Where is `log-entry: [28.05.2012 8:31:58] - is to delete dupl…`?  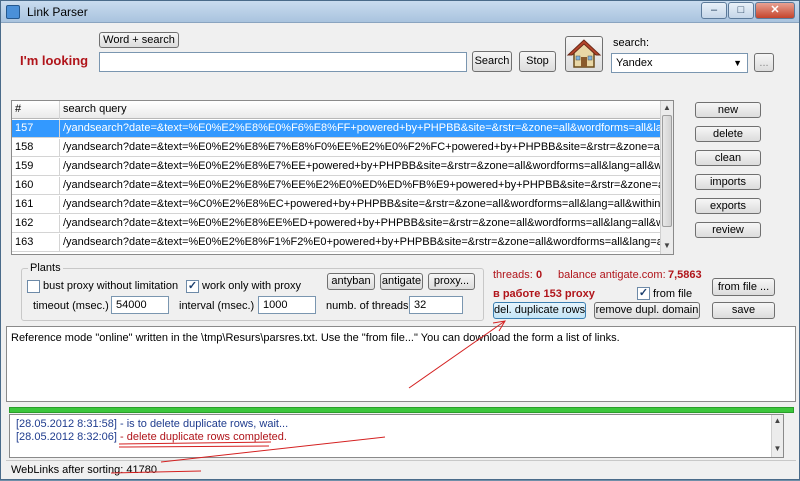
log-entry: [28.05.2012 8:31:58] - is to delete dupl… is located at coordinates (396, 424).